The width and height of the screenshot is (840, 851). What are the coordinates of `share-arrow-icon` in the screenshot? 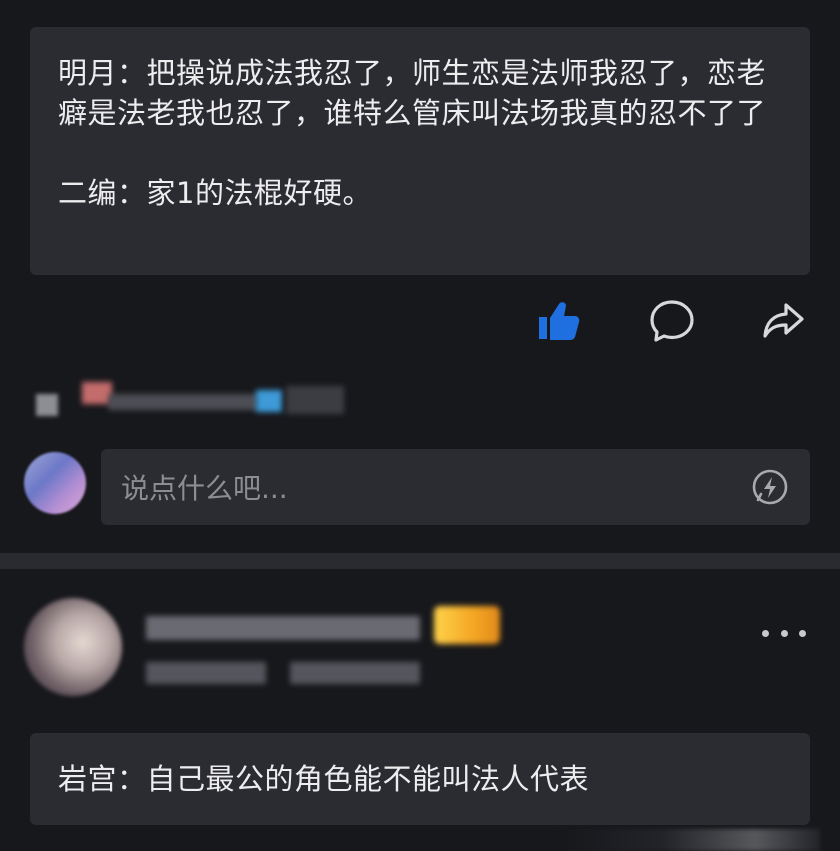 It's located at (783, 320).